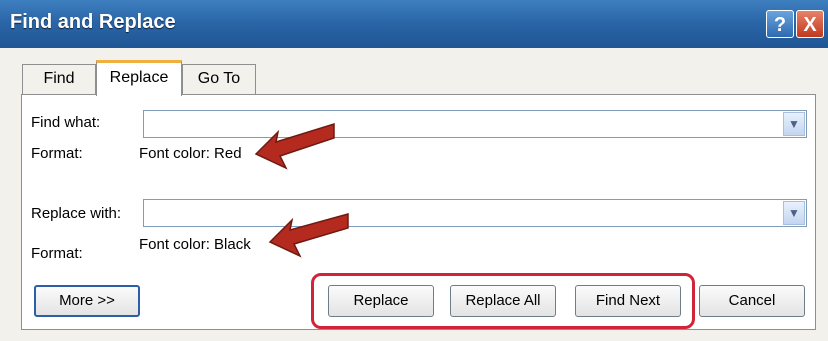  What do you see at coordinates (139, 78) in the screenshot?
I see `tab-replace: Replace` at bounding box center [139, 78].